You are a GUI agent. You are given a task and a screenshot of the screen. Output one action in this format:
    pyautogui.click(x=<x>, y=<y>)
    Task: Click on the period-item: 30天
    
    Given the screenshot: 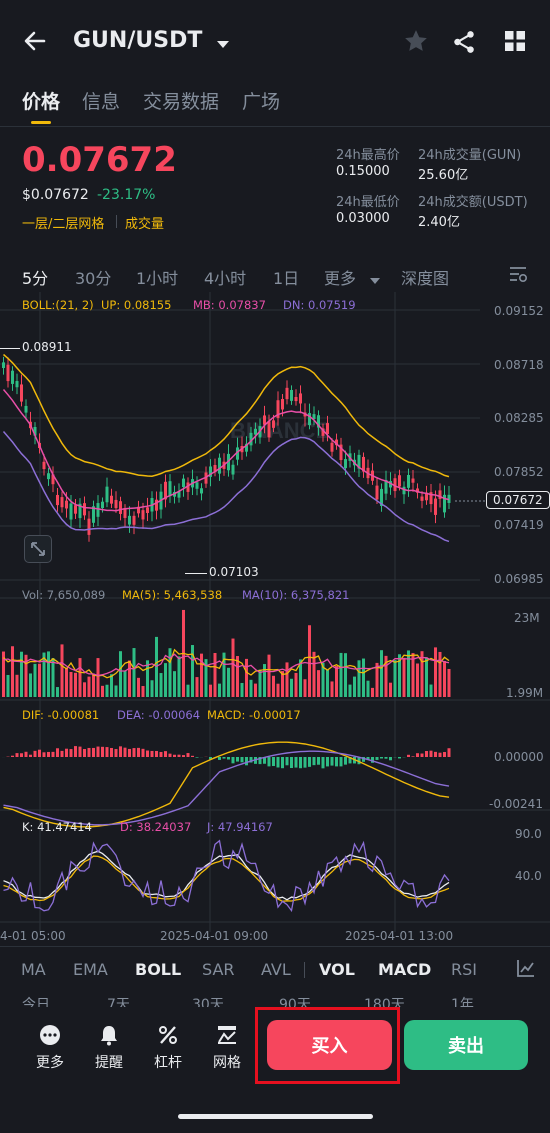 What is the action you would take?
    pyautogui.click(x=208, y=1000)
    